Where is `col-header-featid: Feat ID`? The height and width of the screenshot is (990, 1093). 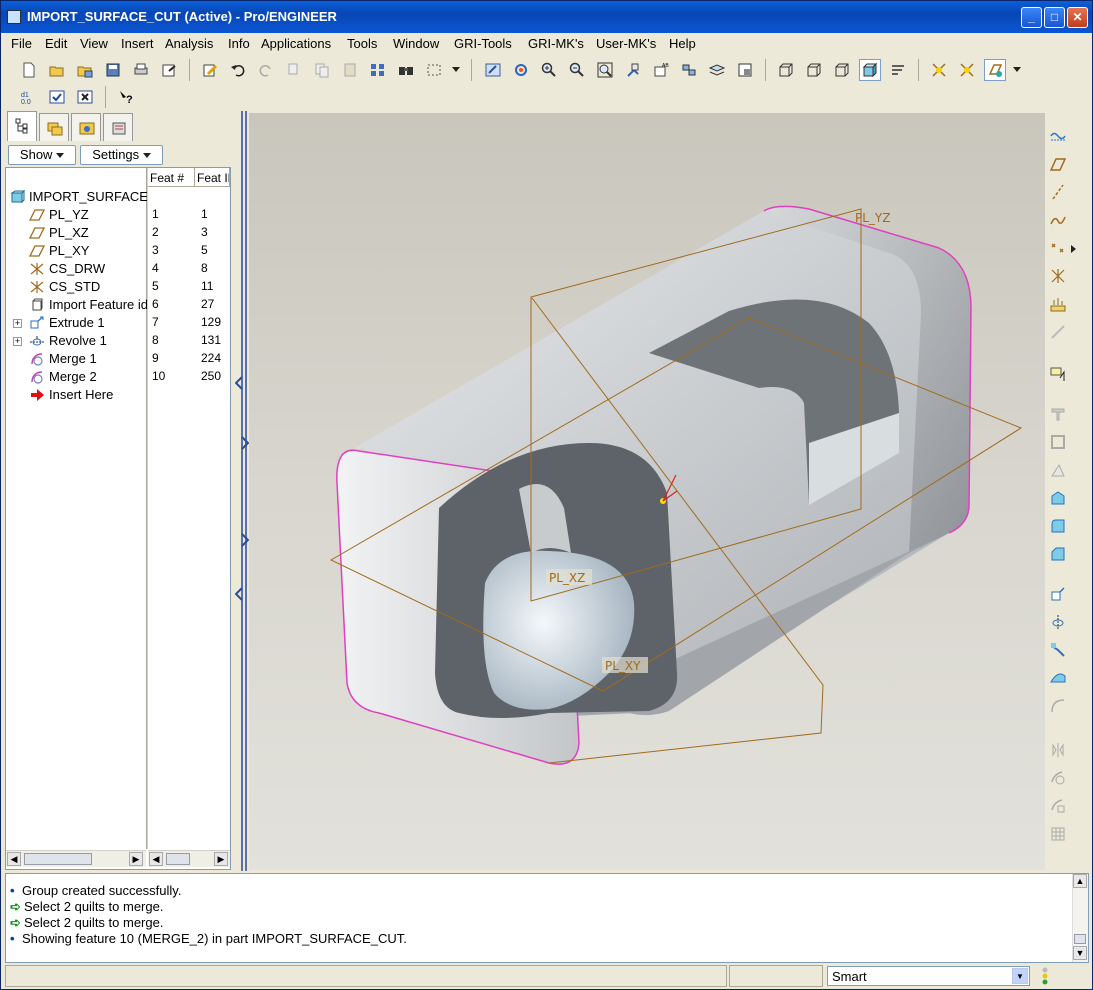 col-header-featid: Feat ID is located at coordinates (212, 177).